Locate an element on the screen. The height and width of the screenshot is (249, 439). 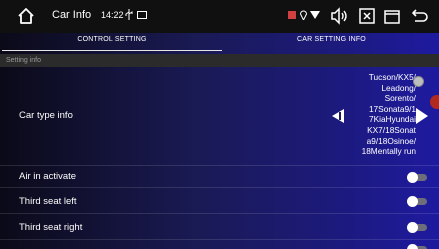
back-icon is located at coordinates (420, 16).